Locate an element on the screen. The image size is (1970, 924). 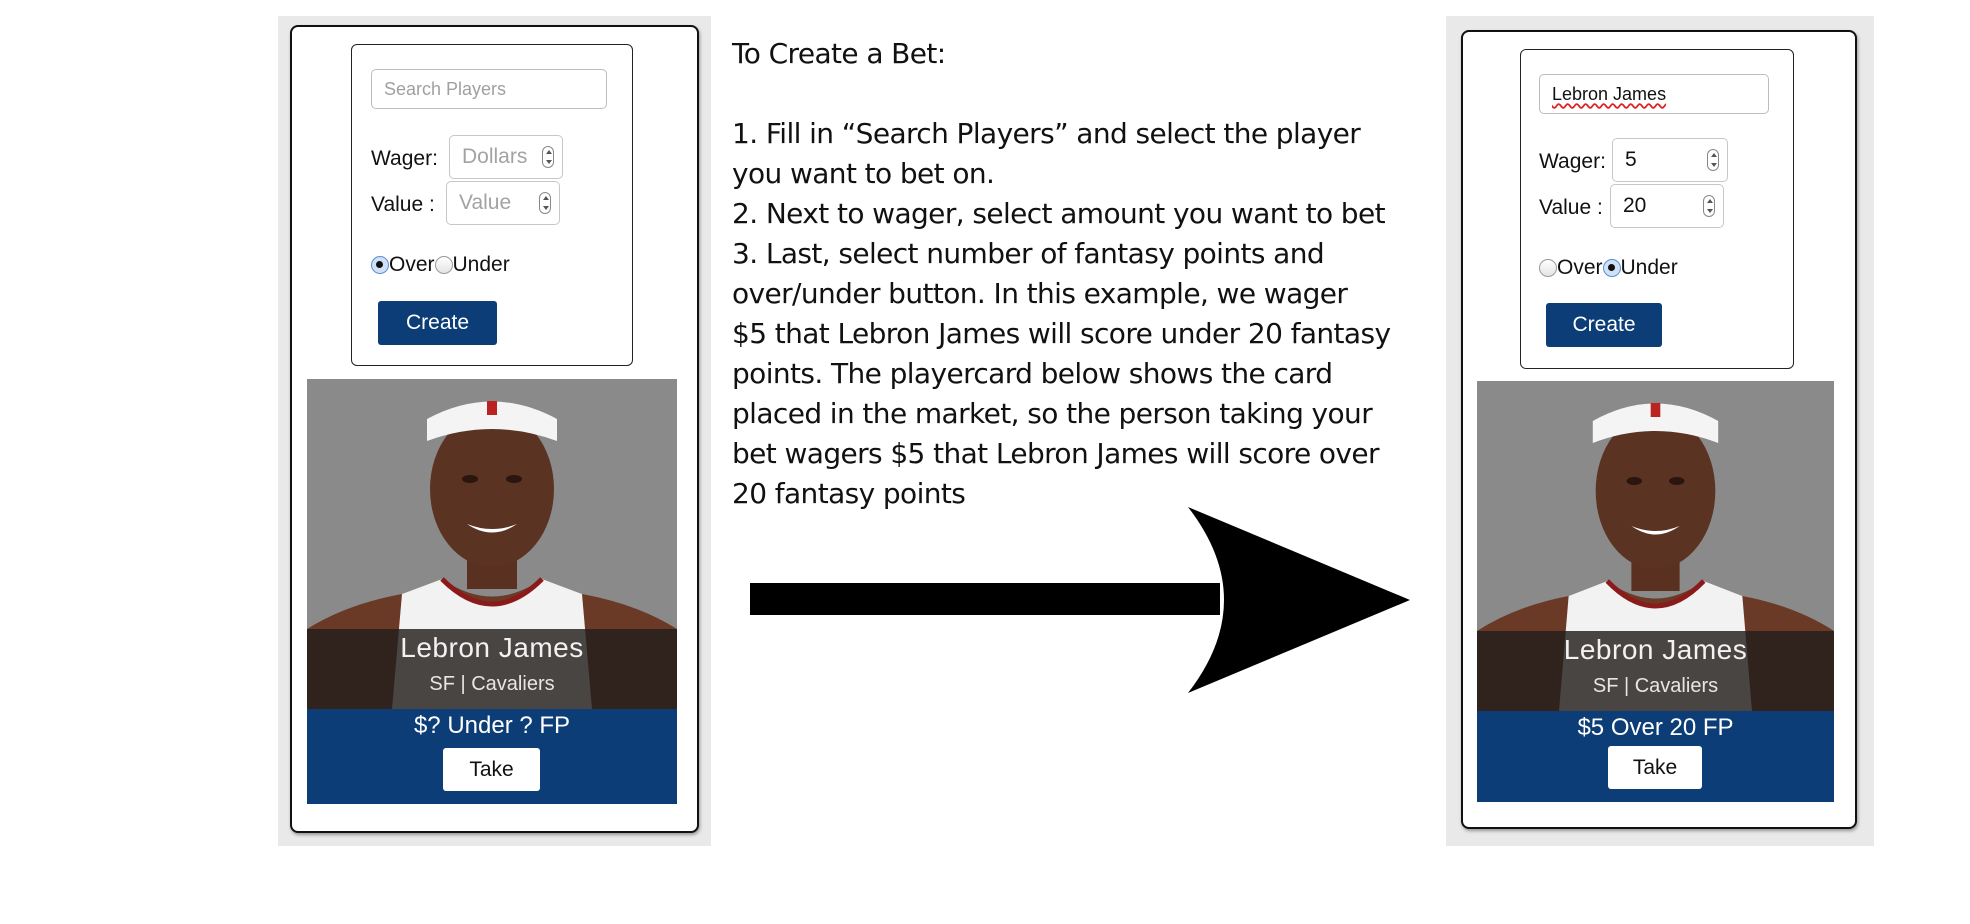
value-placeholder-text: Value is located at coordinates (485, 202).